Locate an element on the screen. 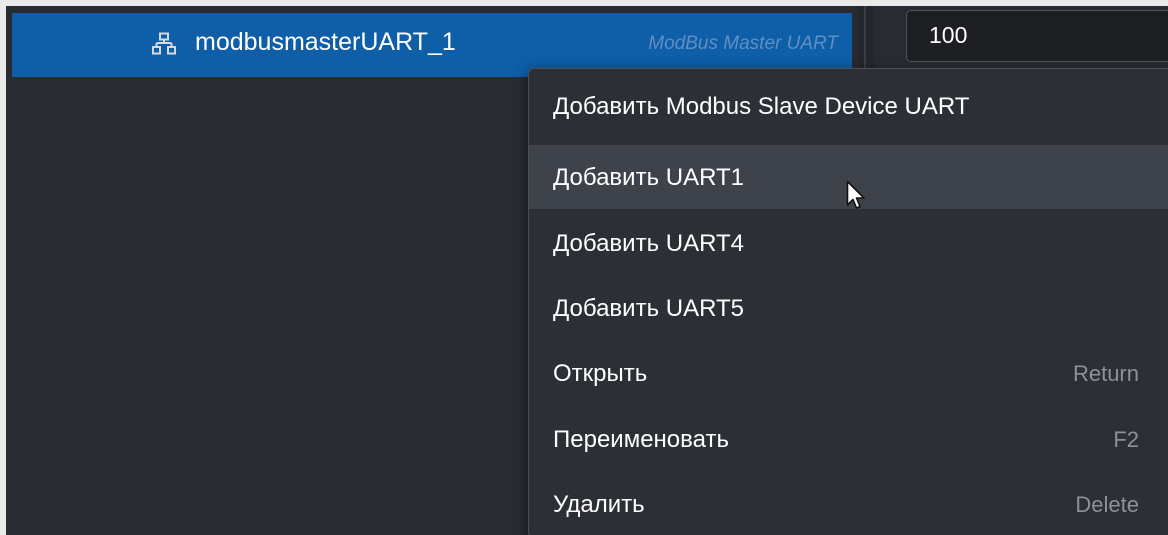  network-icon is located at coordinates (164, 44).